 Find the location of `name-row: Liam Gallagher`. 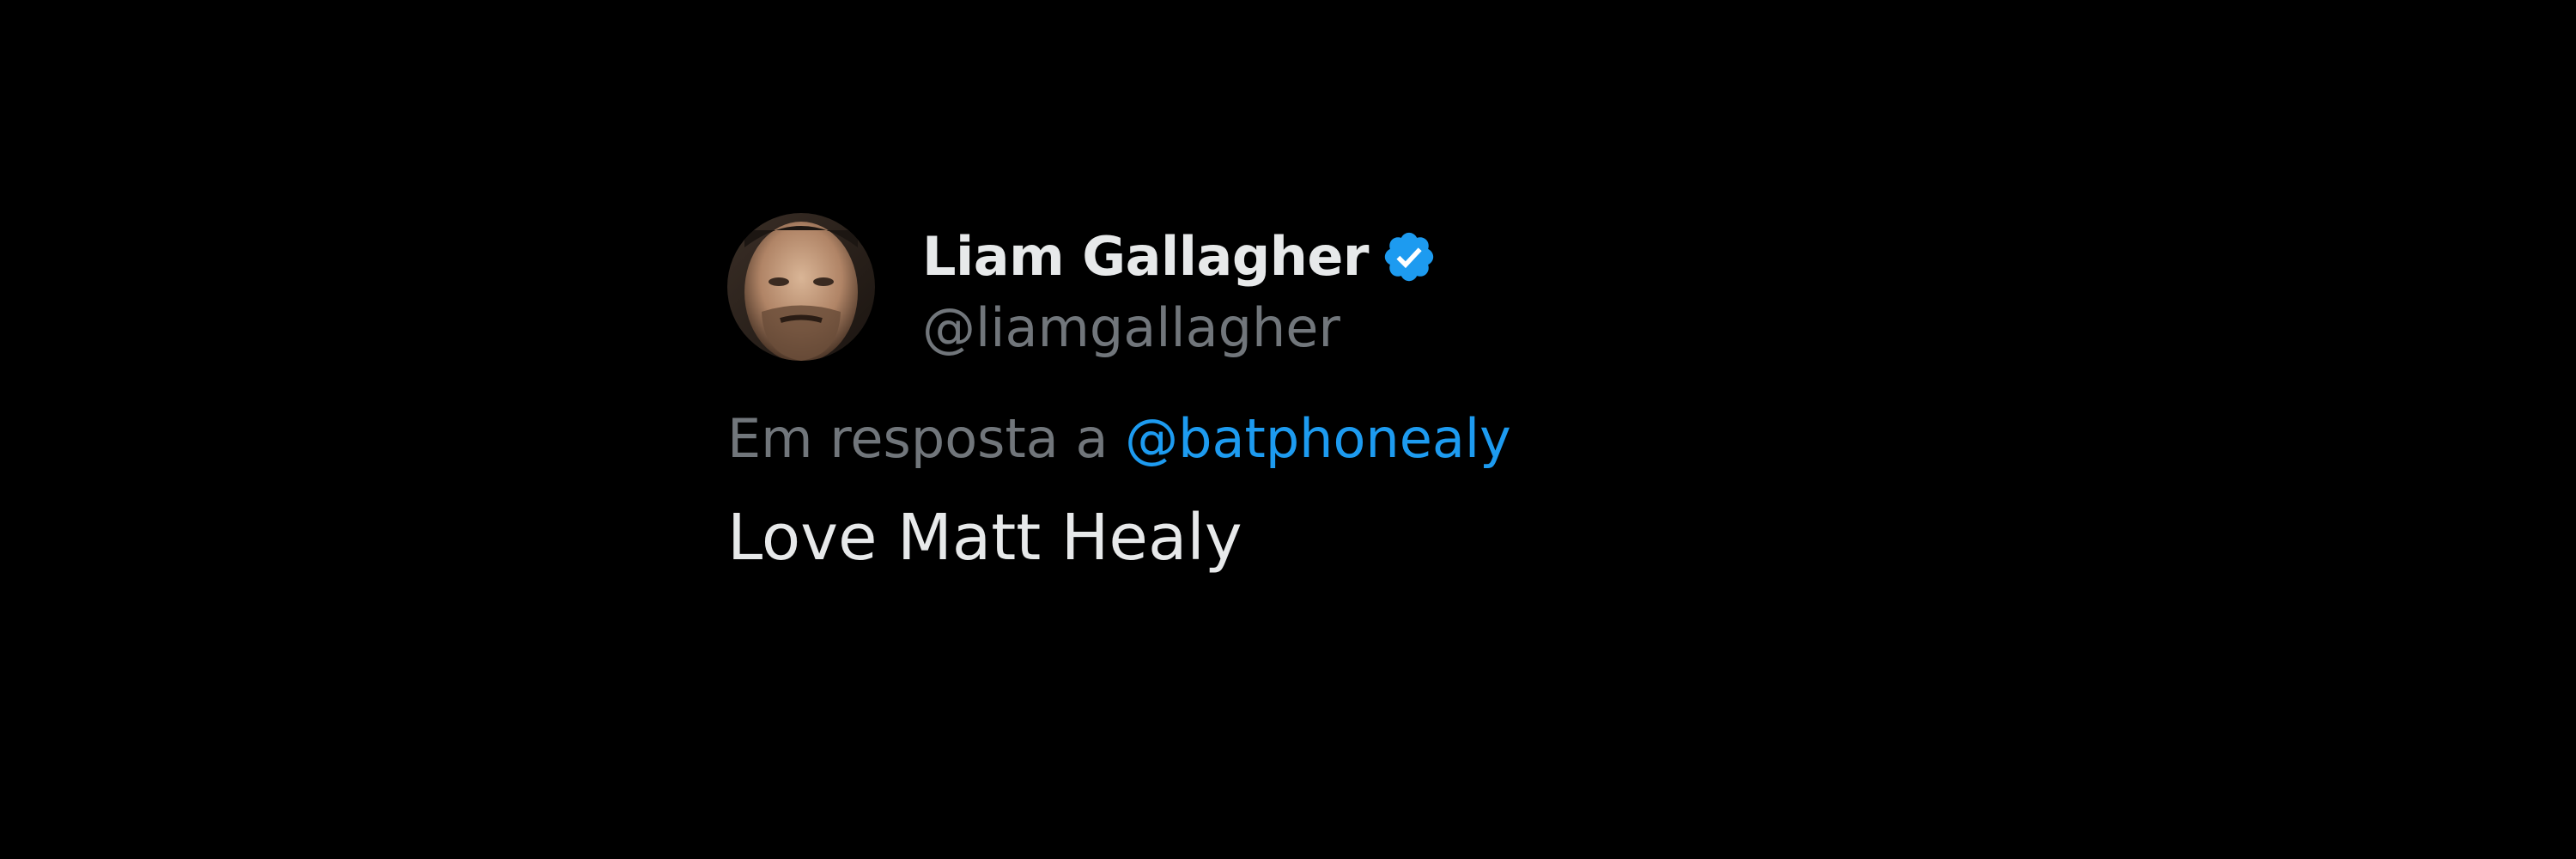

name-row: Liam Gallagher is located at coordinates (1180, 257).